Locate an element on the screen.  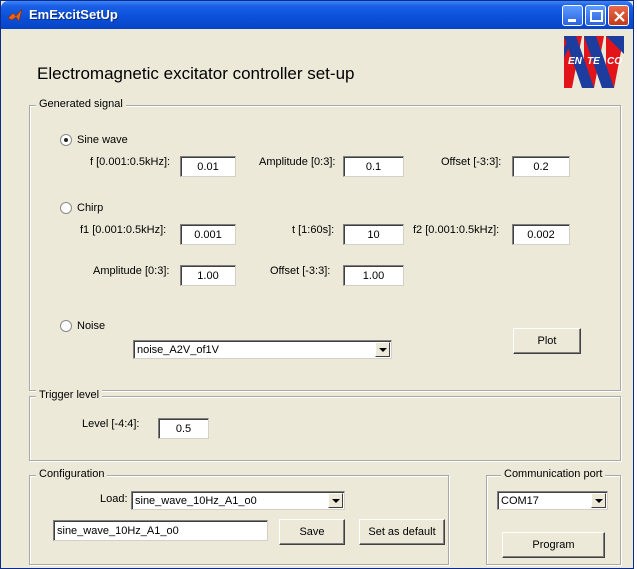
trigger-level-label: Level [-4:4]: is located at coordinates (111, 424).